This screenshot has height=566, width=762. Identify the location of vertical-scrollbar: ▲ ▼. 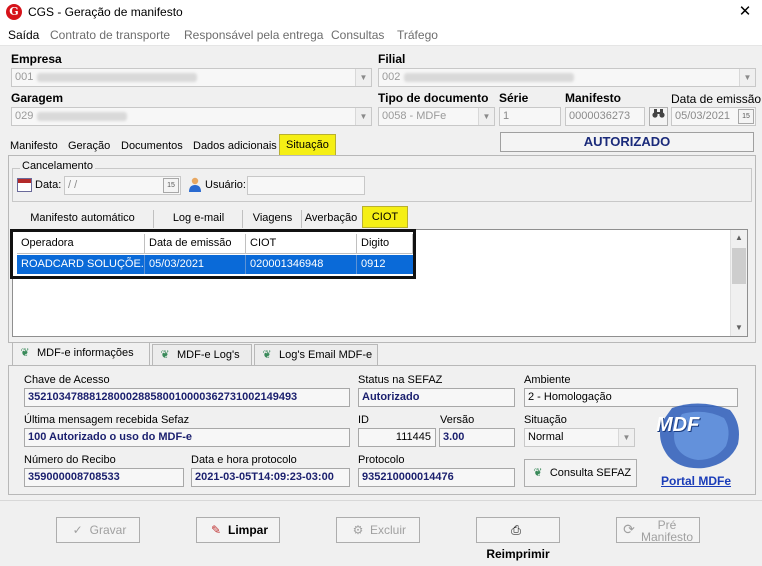
(738, 283).